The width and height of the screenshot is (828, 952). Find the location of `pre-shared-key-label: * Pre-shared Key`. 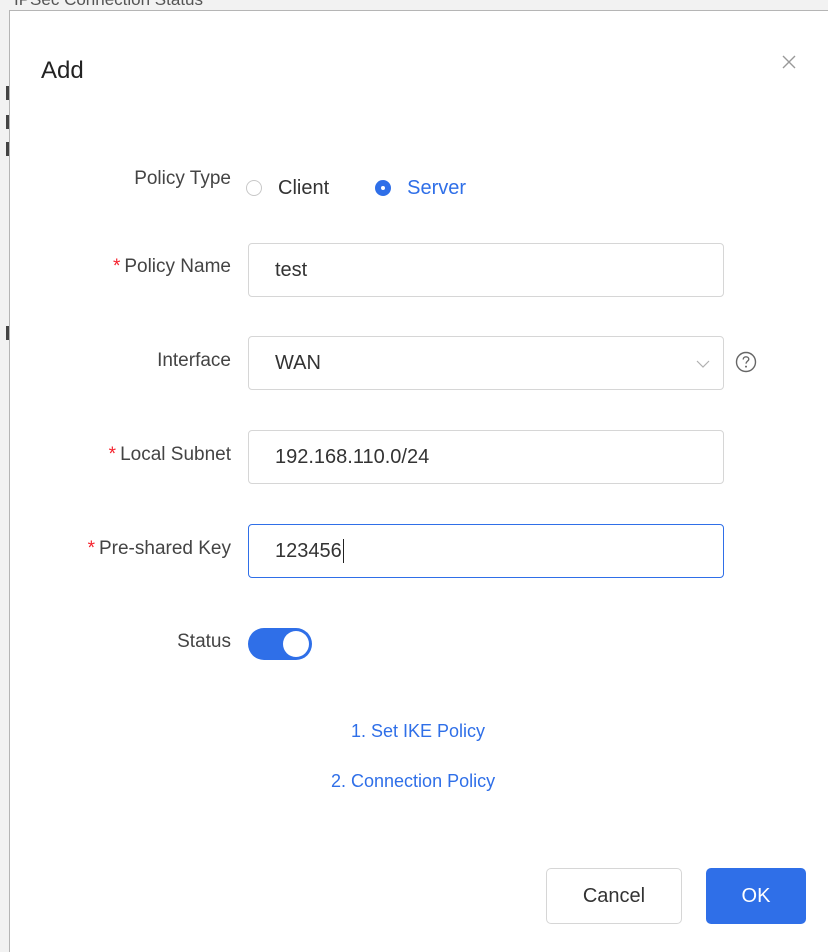

pre-shared-key-label: * Pre-shared Key is located at coordinates (159, 549).